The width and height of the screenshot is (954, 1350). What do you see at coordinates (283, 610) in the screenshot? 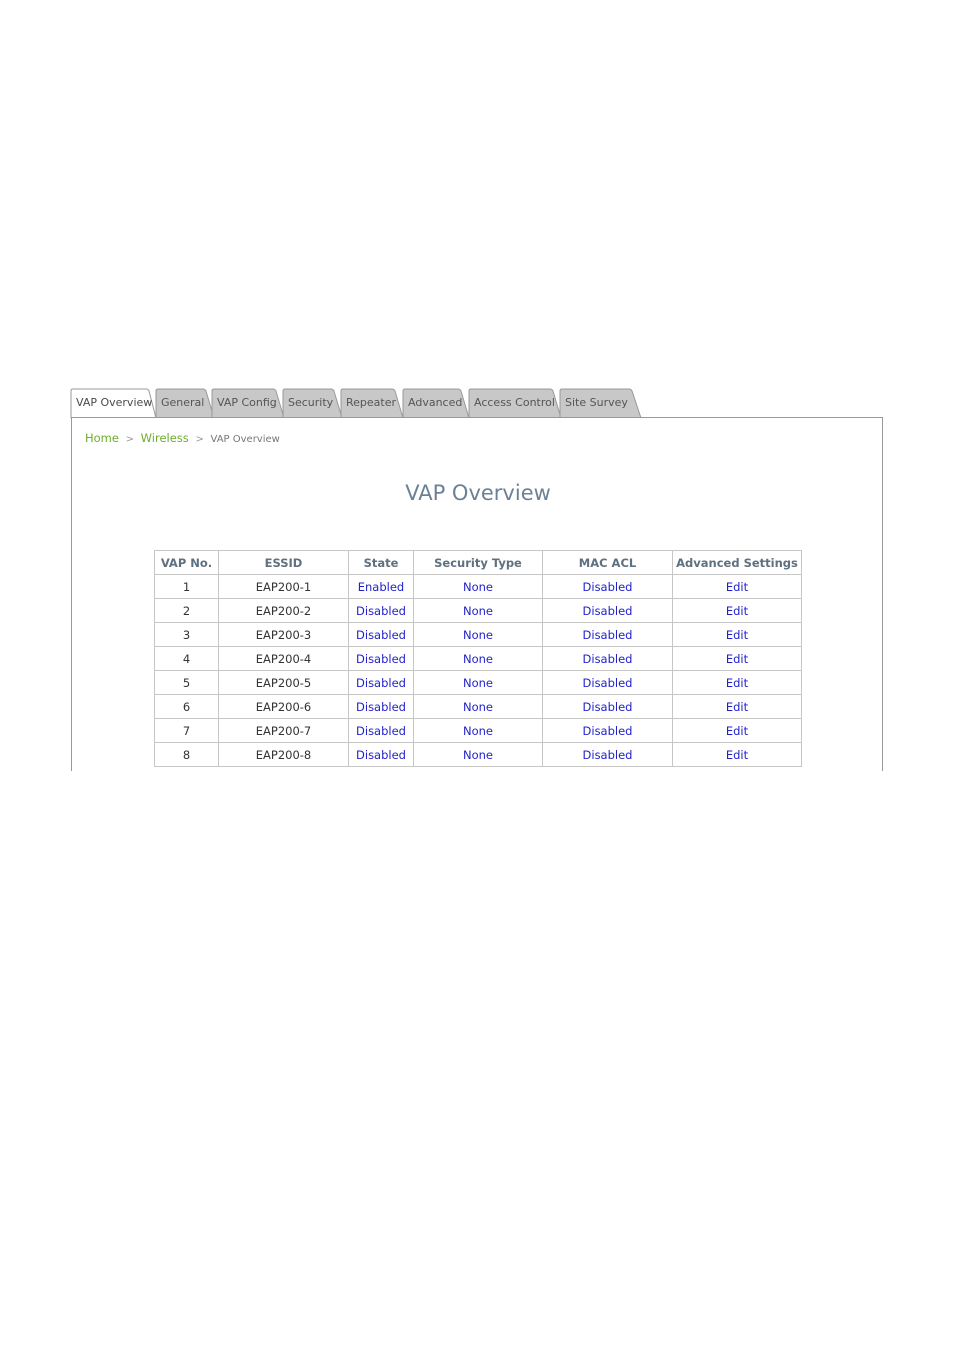
I see `essid: EAP200-2` at bounding box center [283, 610].